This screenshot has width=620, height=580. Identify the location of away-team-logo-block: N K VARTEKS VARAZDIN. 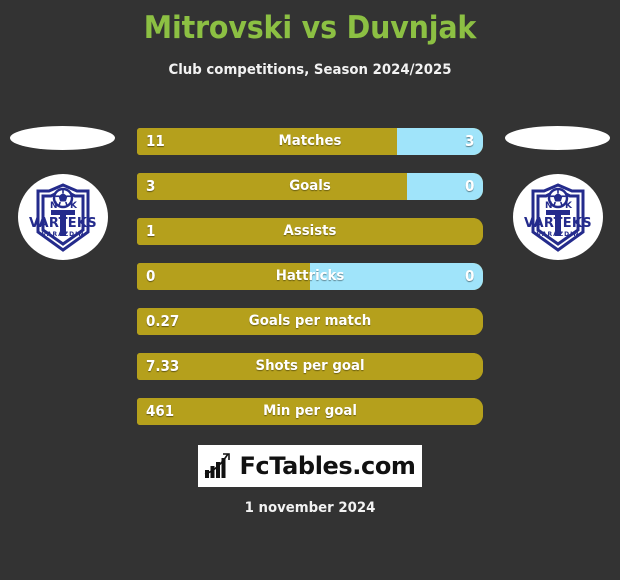
(557, 193).